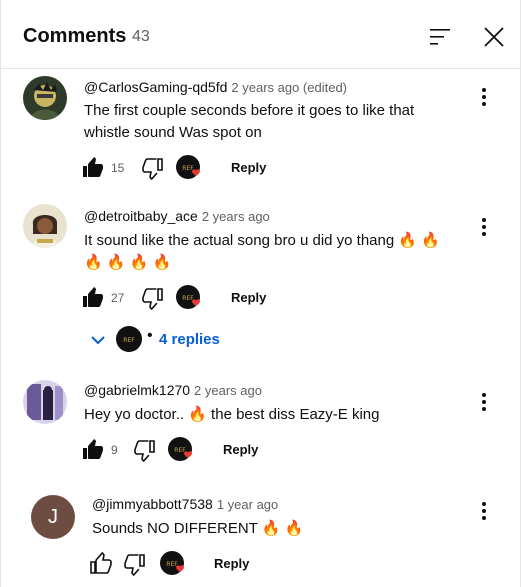  I want to click on comment-author: @detroitbaby_ace, so click(141, 216).